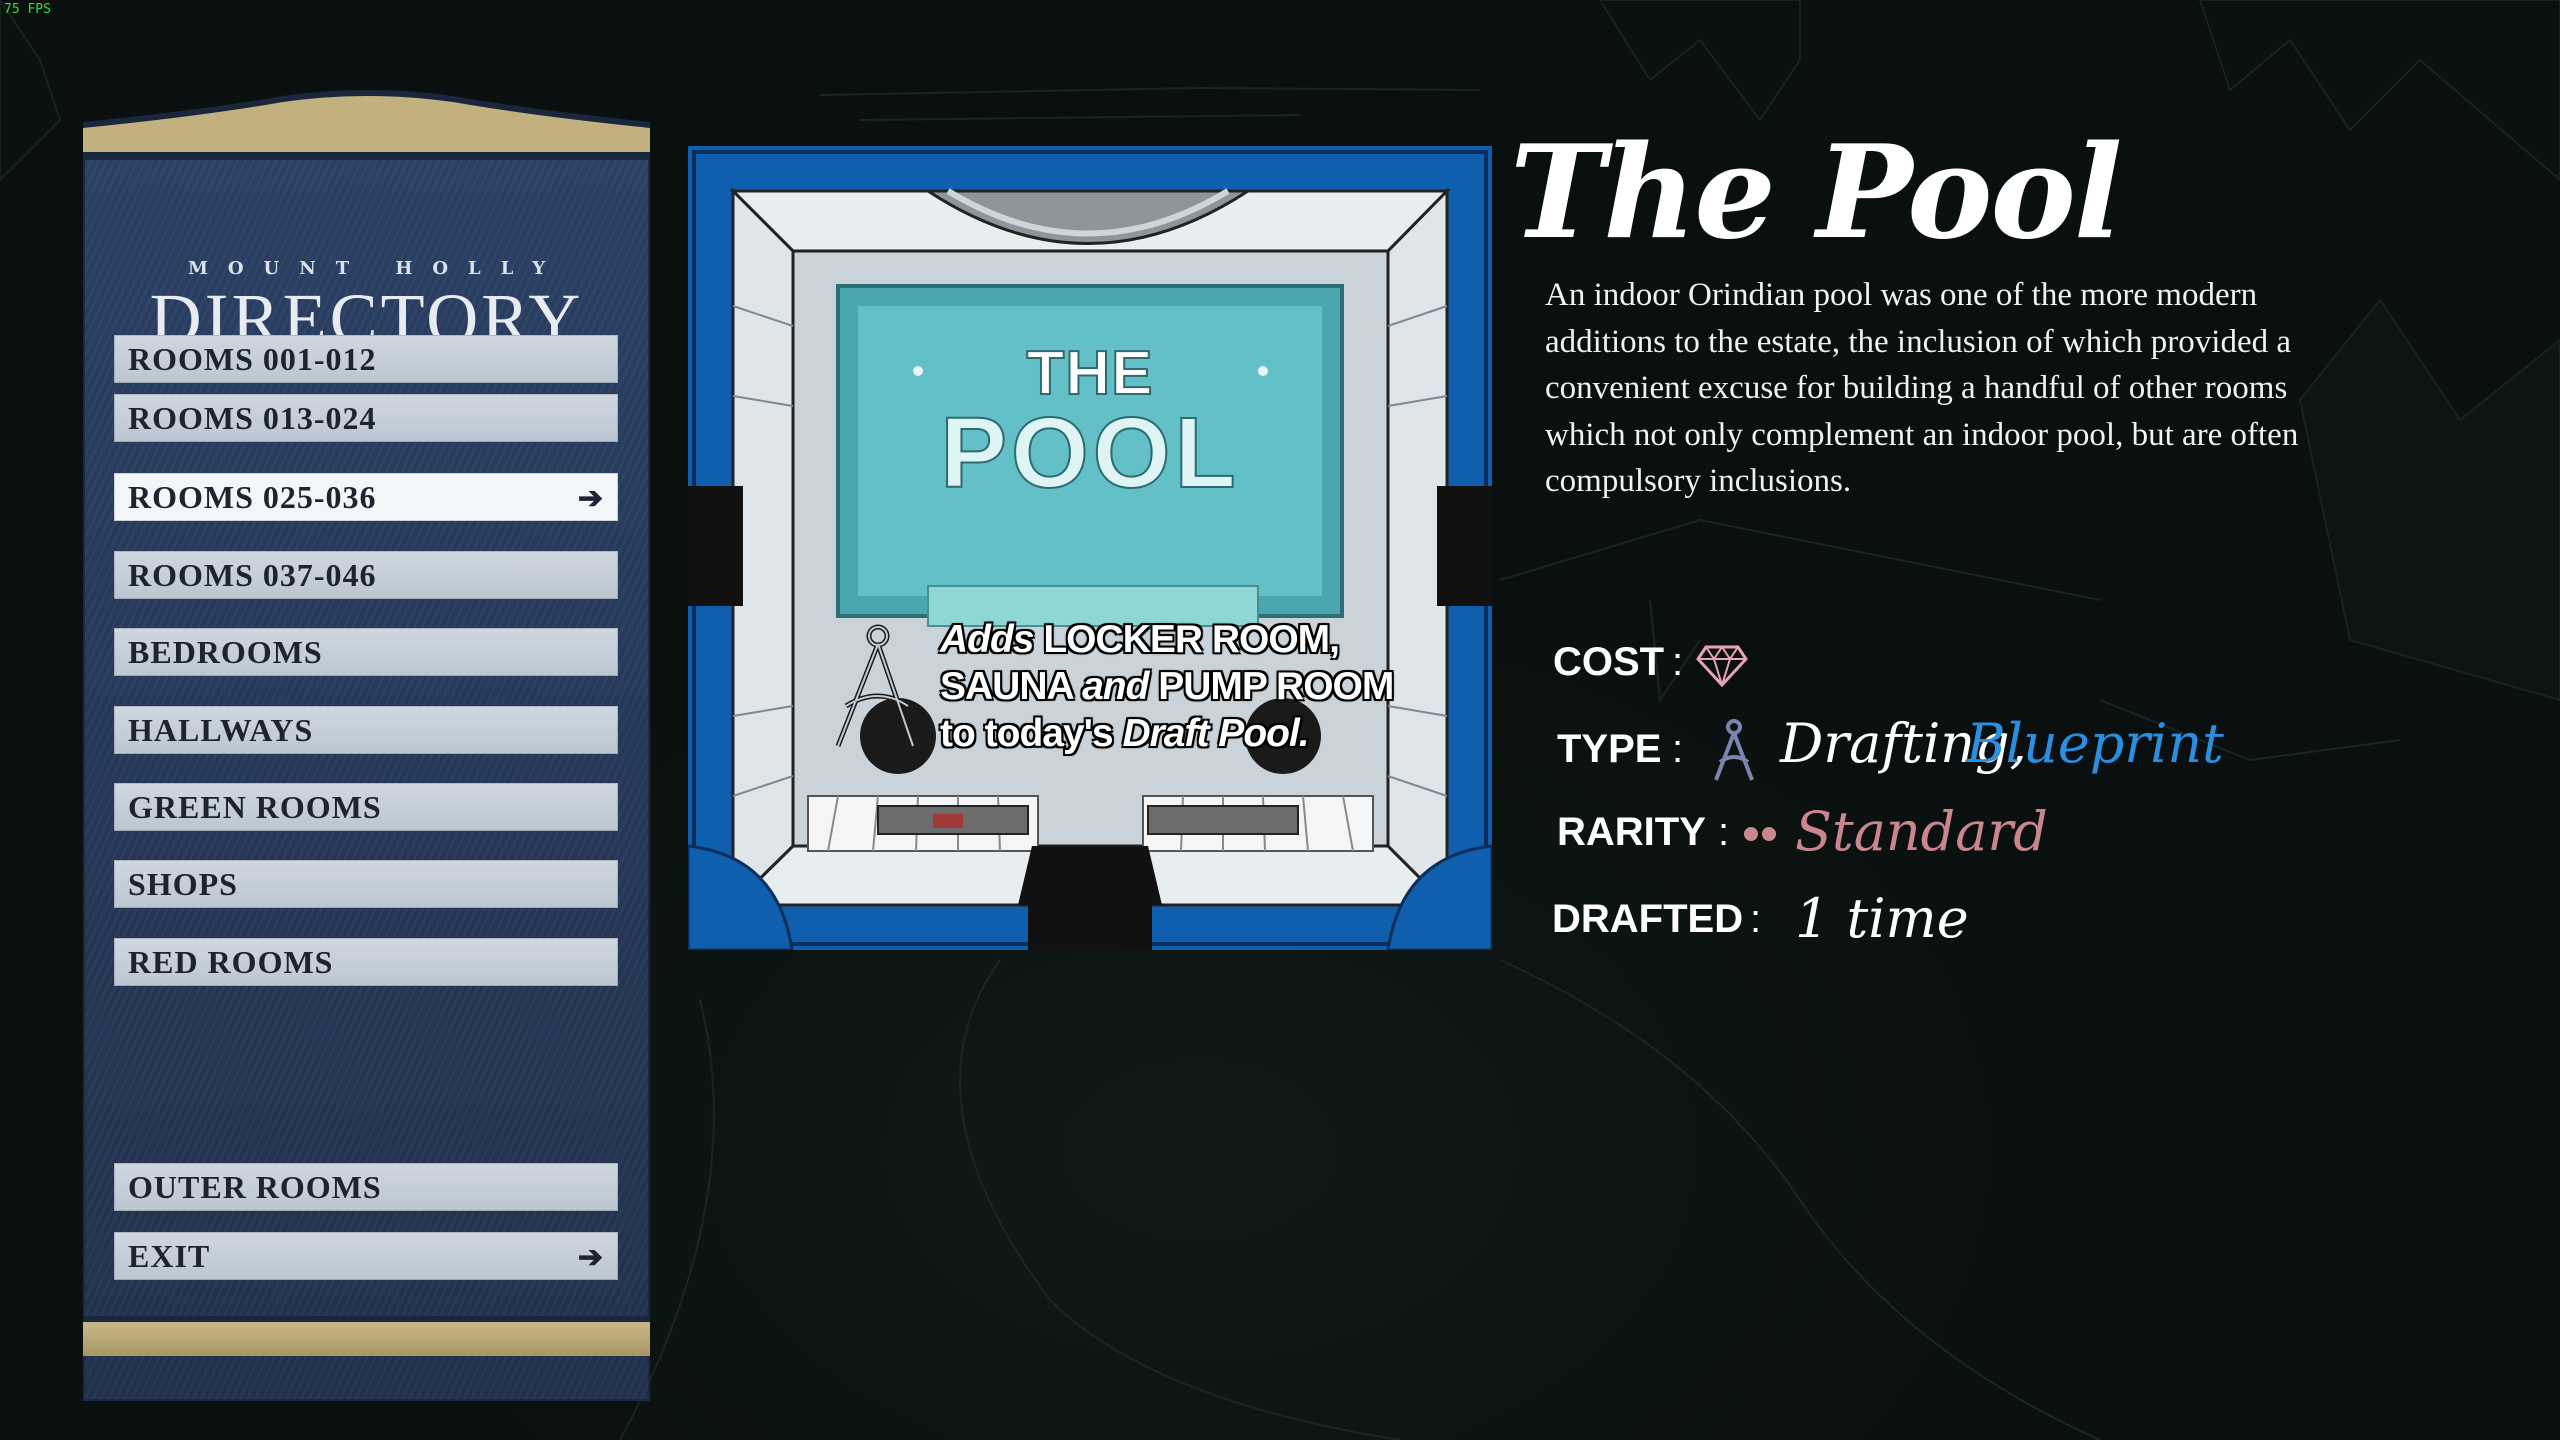 The height and width of the screenshot is (1440, 2560). Describe the element at coordinates (1882, 918) in the screenshot. I see `drafted-value: 1 time` at that location.